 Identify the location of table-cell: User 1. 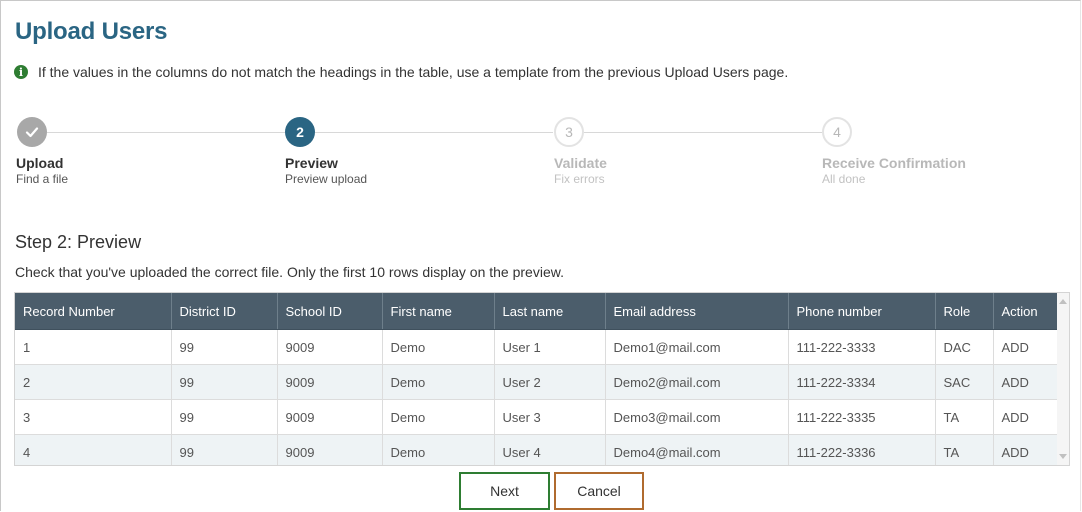
(550, 347).